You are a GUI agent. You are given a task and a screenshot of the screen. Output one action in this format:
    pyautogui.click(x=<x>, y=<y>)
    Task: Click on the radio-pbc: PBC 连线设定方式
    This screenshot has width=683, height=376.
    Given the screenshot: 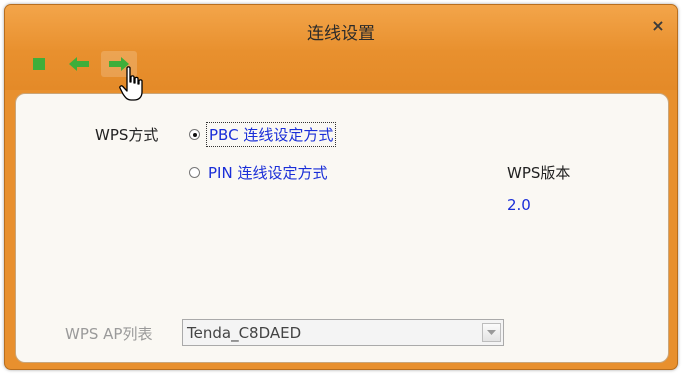 What is the action you would take?
    pyautogui.click(x=263, y=134)
    